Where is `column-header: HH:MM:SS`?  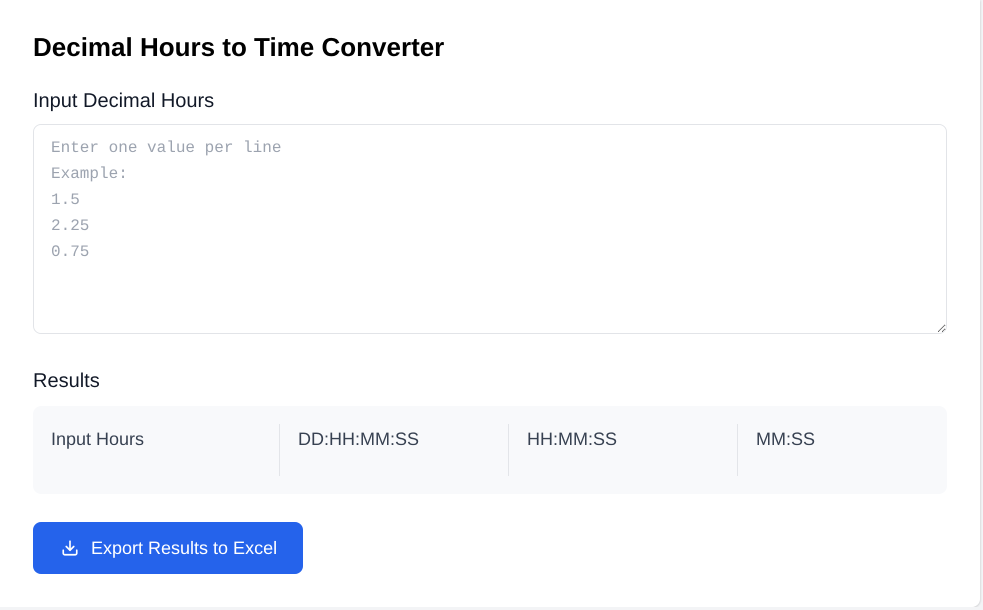
column-header: HH:MM:SS is located at coordinates (622, 450).